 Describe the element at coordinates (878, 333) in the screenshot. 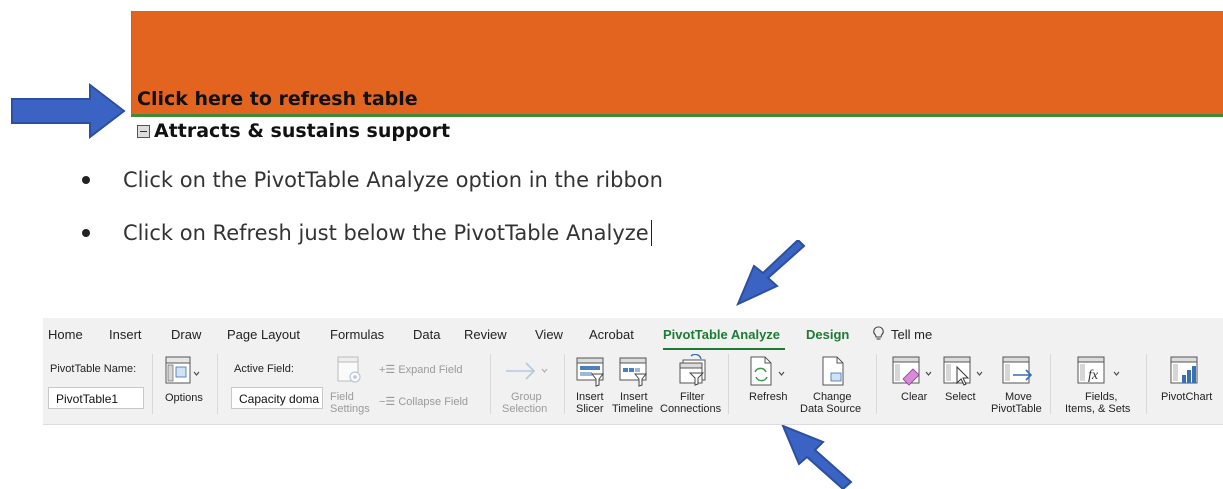

I see `lightbulb-icon` at that location.